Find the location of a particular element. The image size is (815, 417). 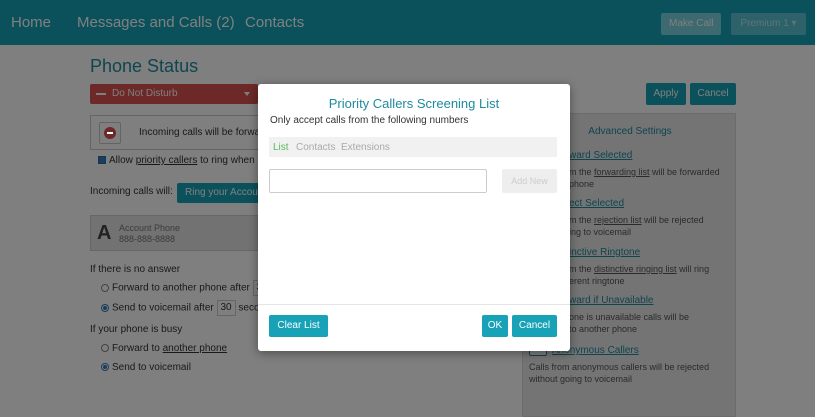

number-input is located at coordinates (378, 181).